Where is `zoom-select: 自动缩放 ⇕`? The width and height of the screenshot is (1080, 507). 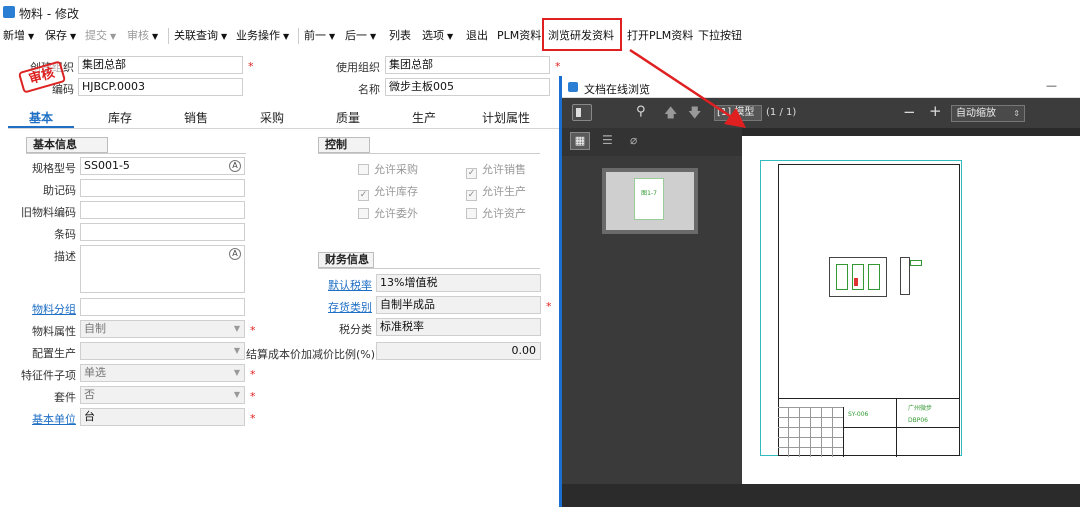 zoom-select: 自动缩放 ⇕ is located at coordinates (988, 113).